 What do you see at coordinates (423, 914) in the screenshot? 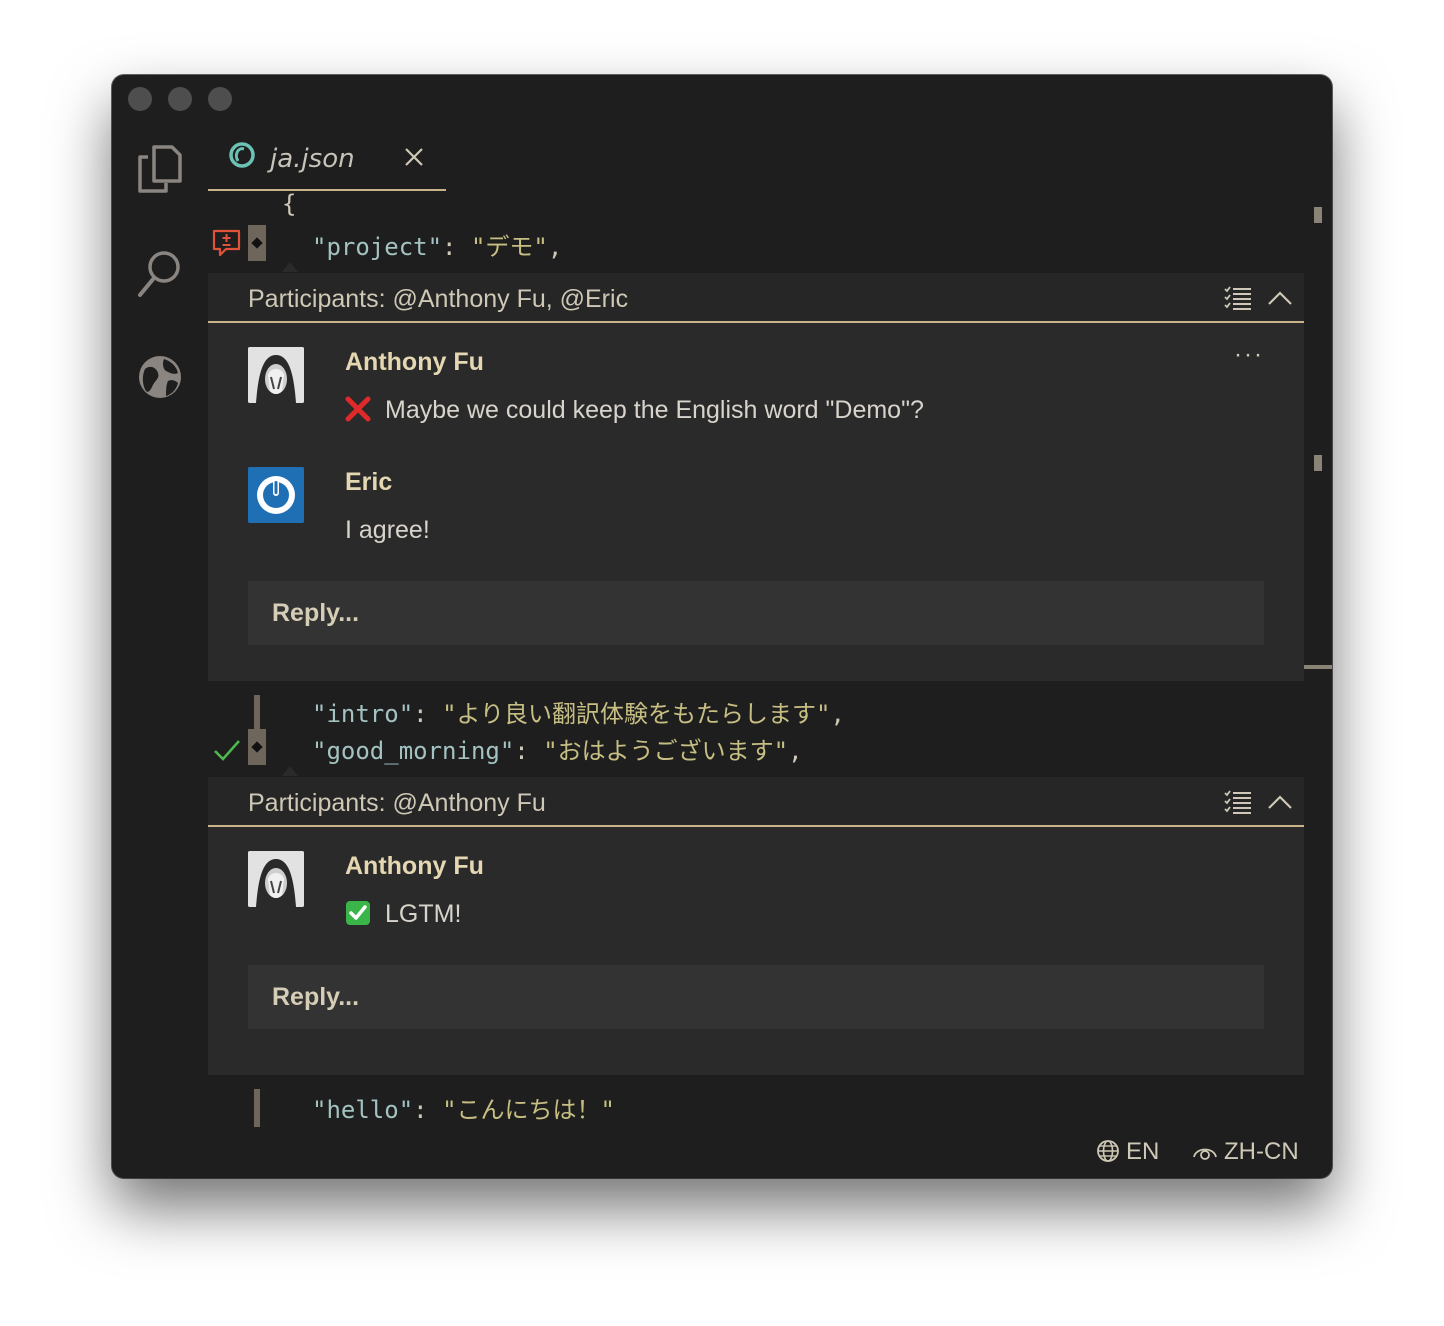
I see `comment-text: LGTM!` at bounding box center [423, 914].